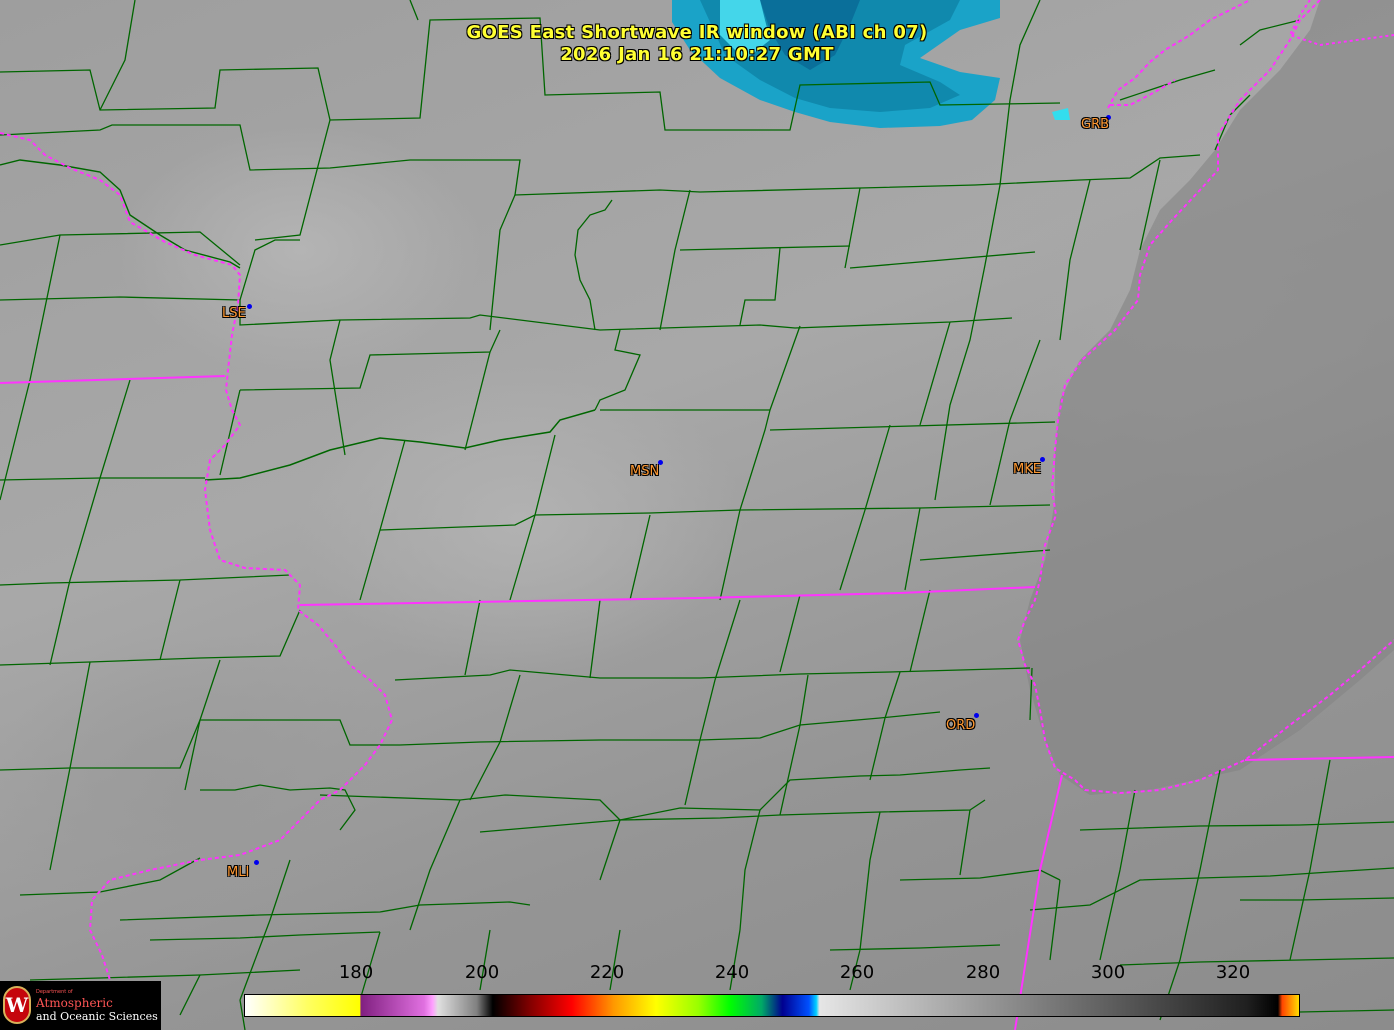 Image resolution: width=1394 pixels, height=1030 pixels. What do you see at coordinates (1108, 972) in the screenshot?
I see `colorbar-tick: 300` at bounding box center [1108, 972].